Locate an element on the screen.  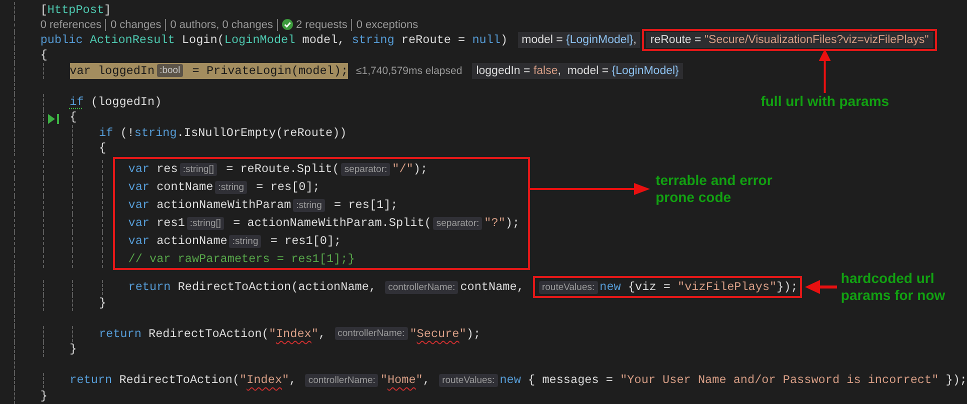
code-text: if (!string.IsNullOrEmpty(reRoute)) is located at coordinates (222, 133).